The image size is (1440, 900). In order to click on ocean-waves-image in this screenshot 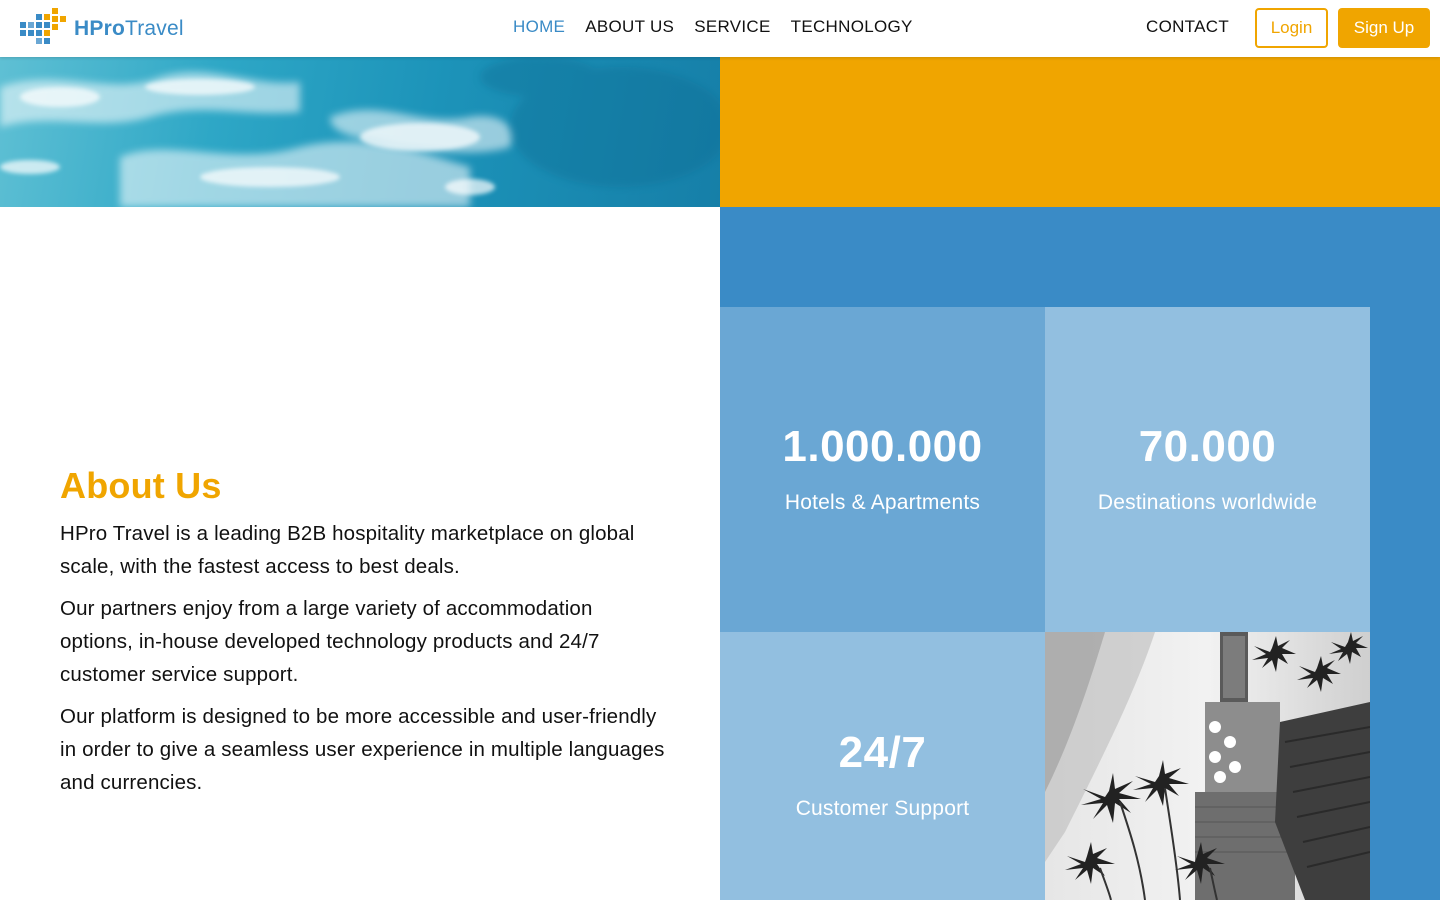, I will do `click(360, 132)`.